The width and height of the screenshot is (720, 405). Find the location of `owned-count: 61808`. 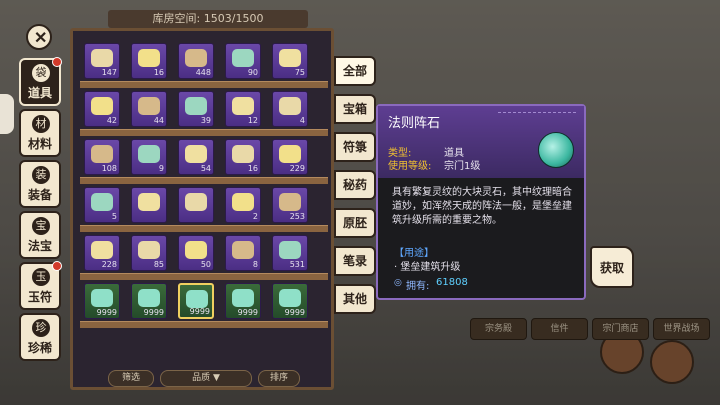

owned-count: 61808 is located at coordinates (452, 282).